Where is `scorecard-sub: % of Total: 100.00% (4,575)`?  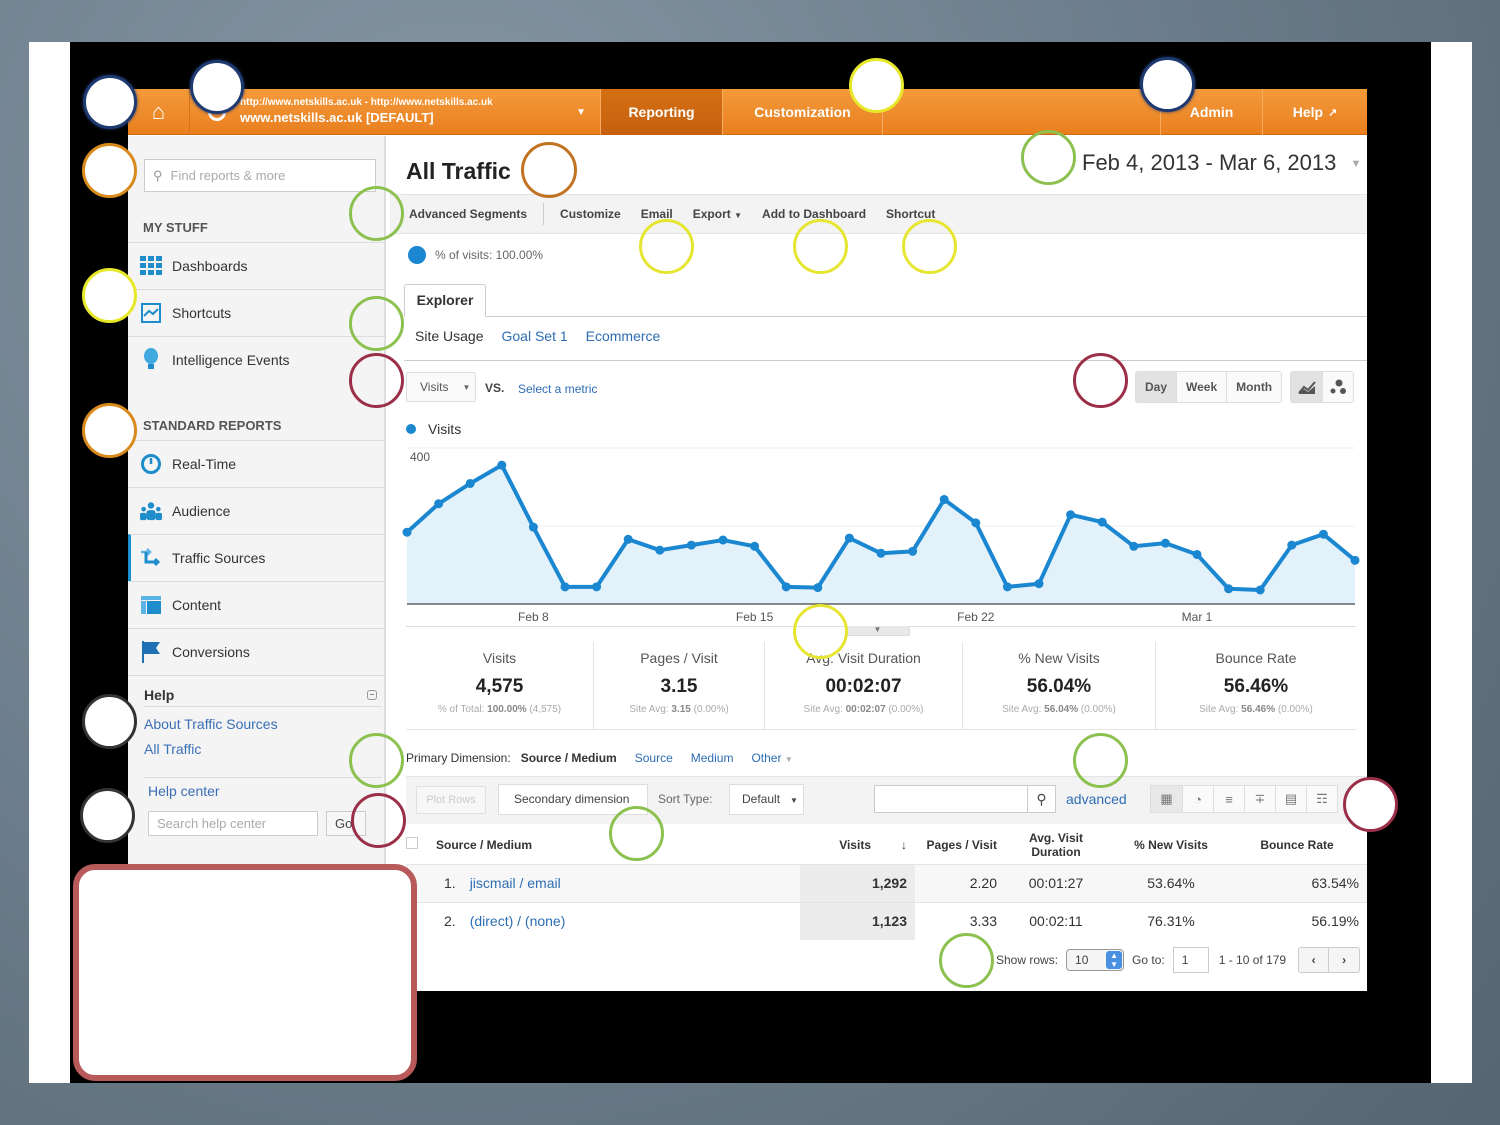
scorecard-sub: % of Total: 100.00% (4,575) is located at coordinates (499, 709).